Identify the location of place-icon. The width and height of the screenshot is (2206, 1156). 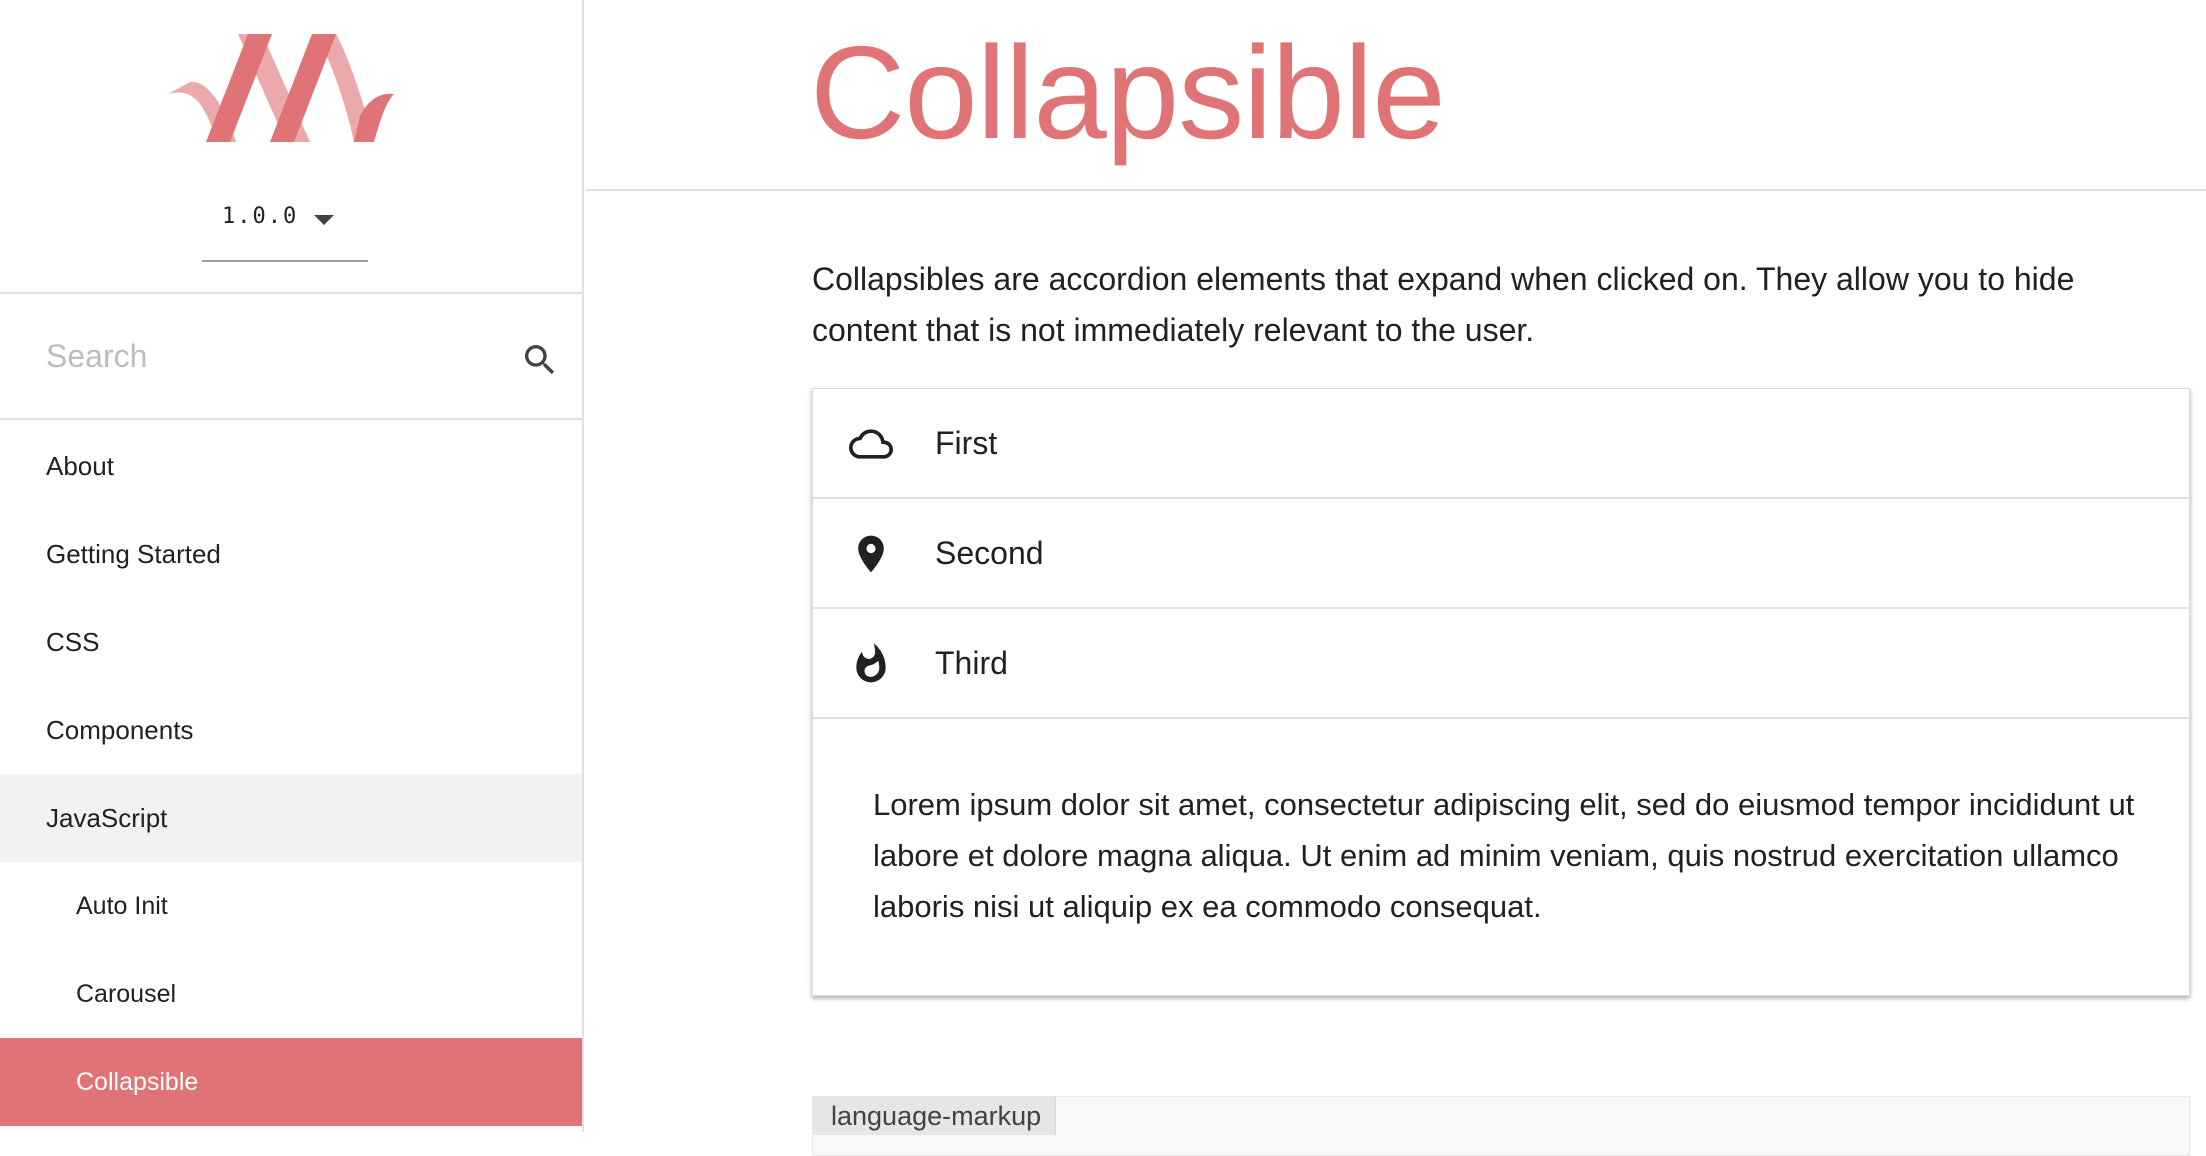
(871, 554).